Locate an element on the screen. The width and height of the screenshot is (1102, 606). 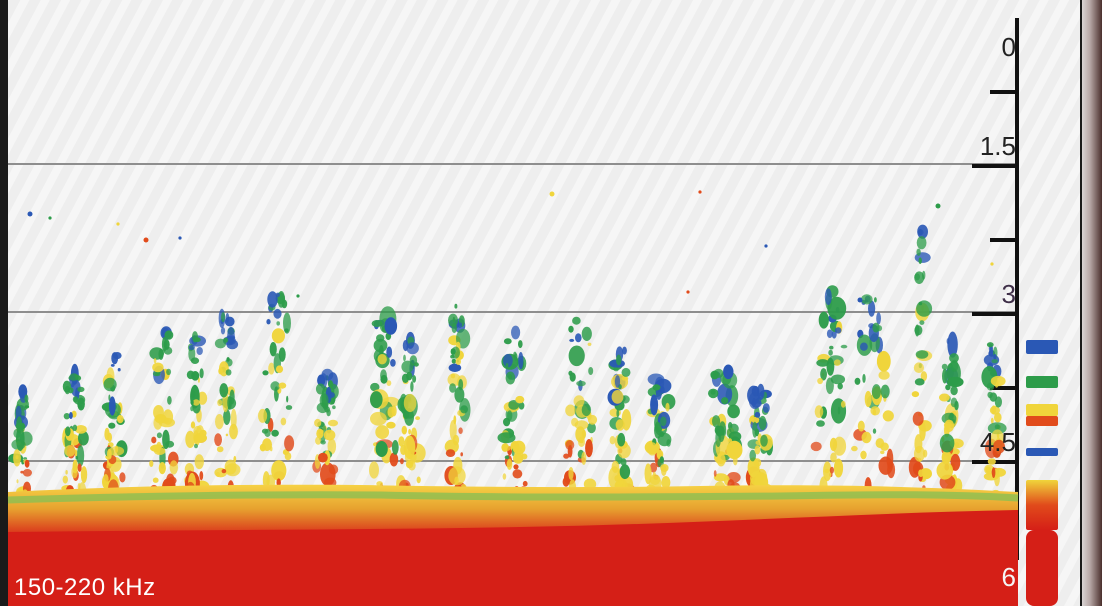
legend-bottom-swatch is located at coordinates (1042, 568).